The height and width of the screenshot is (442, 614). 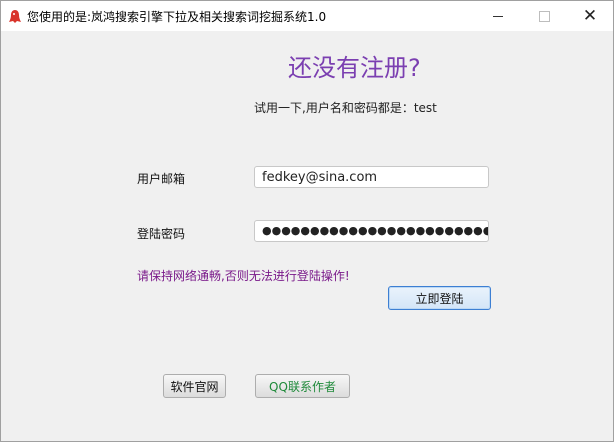 What do you see at coordinates (439, 298) in the screenshot?
I see `login-button: 立即登陆` at bounding box center [439, 298].